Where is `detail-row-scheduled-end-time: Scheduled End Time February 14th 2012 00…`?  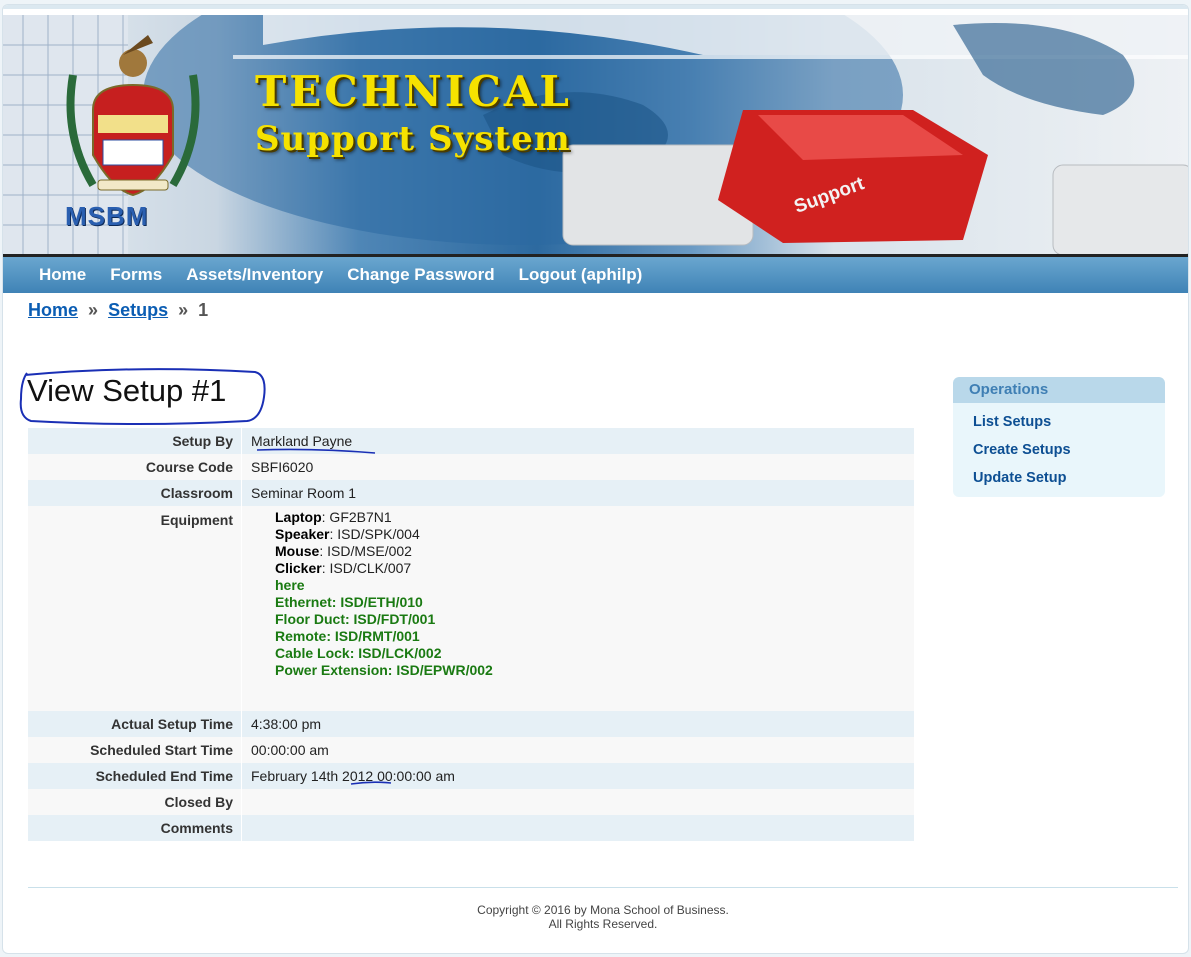
detail-row-scheduled-end-time: Scheduled End Time February 14th 2012 00… is located at coordinates (471, 776).